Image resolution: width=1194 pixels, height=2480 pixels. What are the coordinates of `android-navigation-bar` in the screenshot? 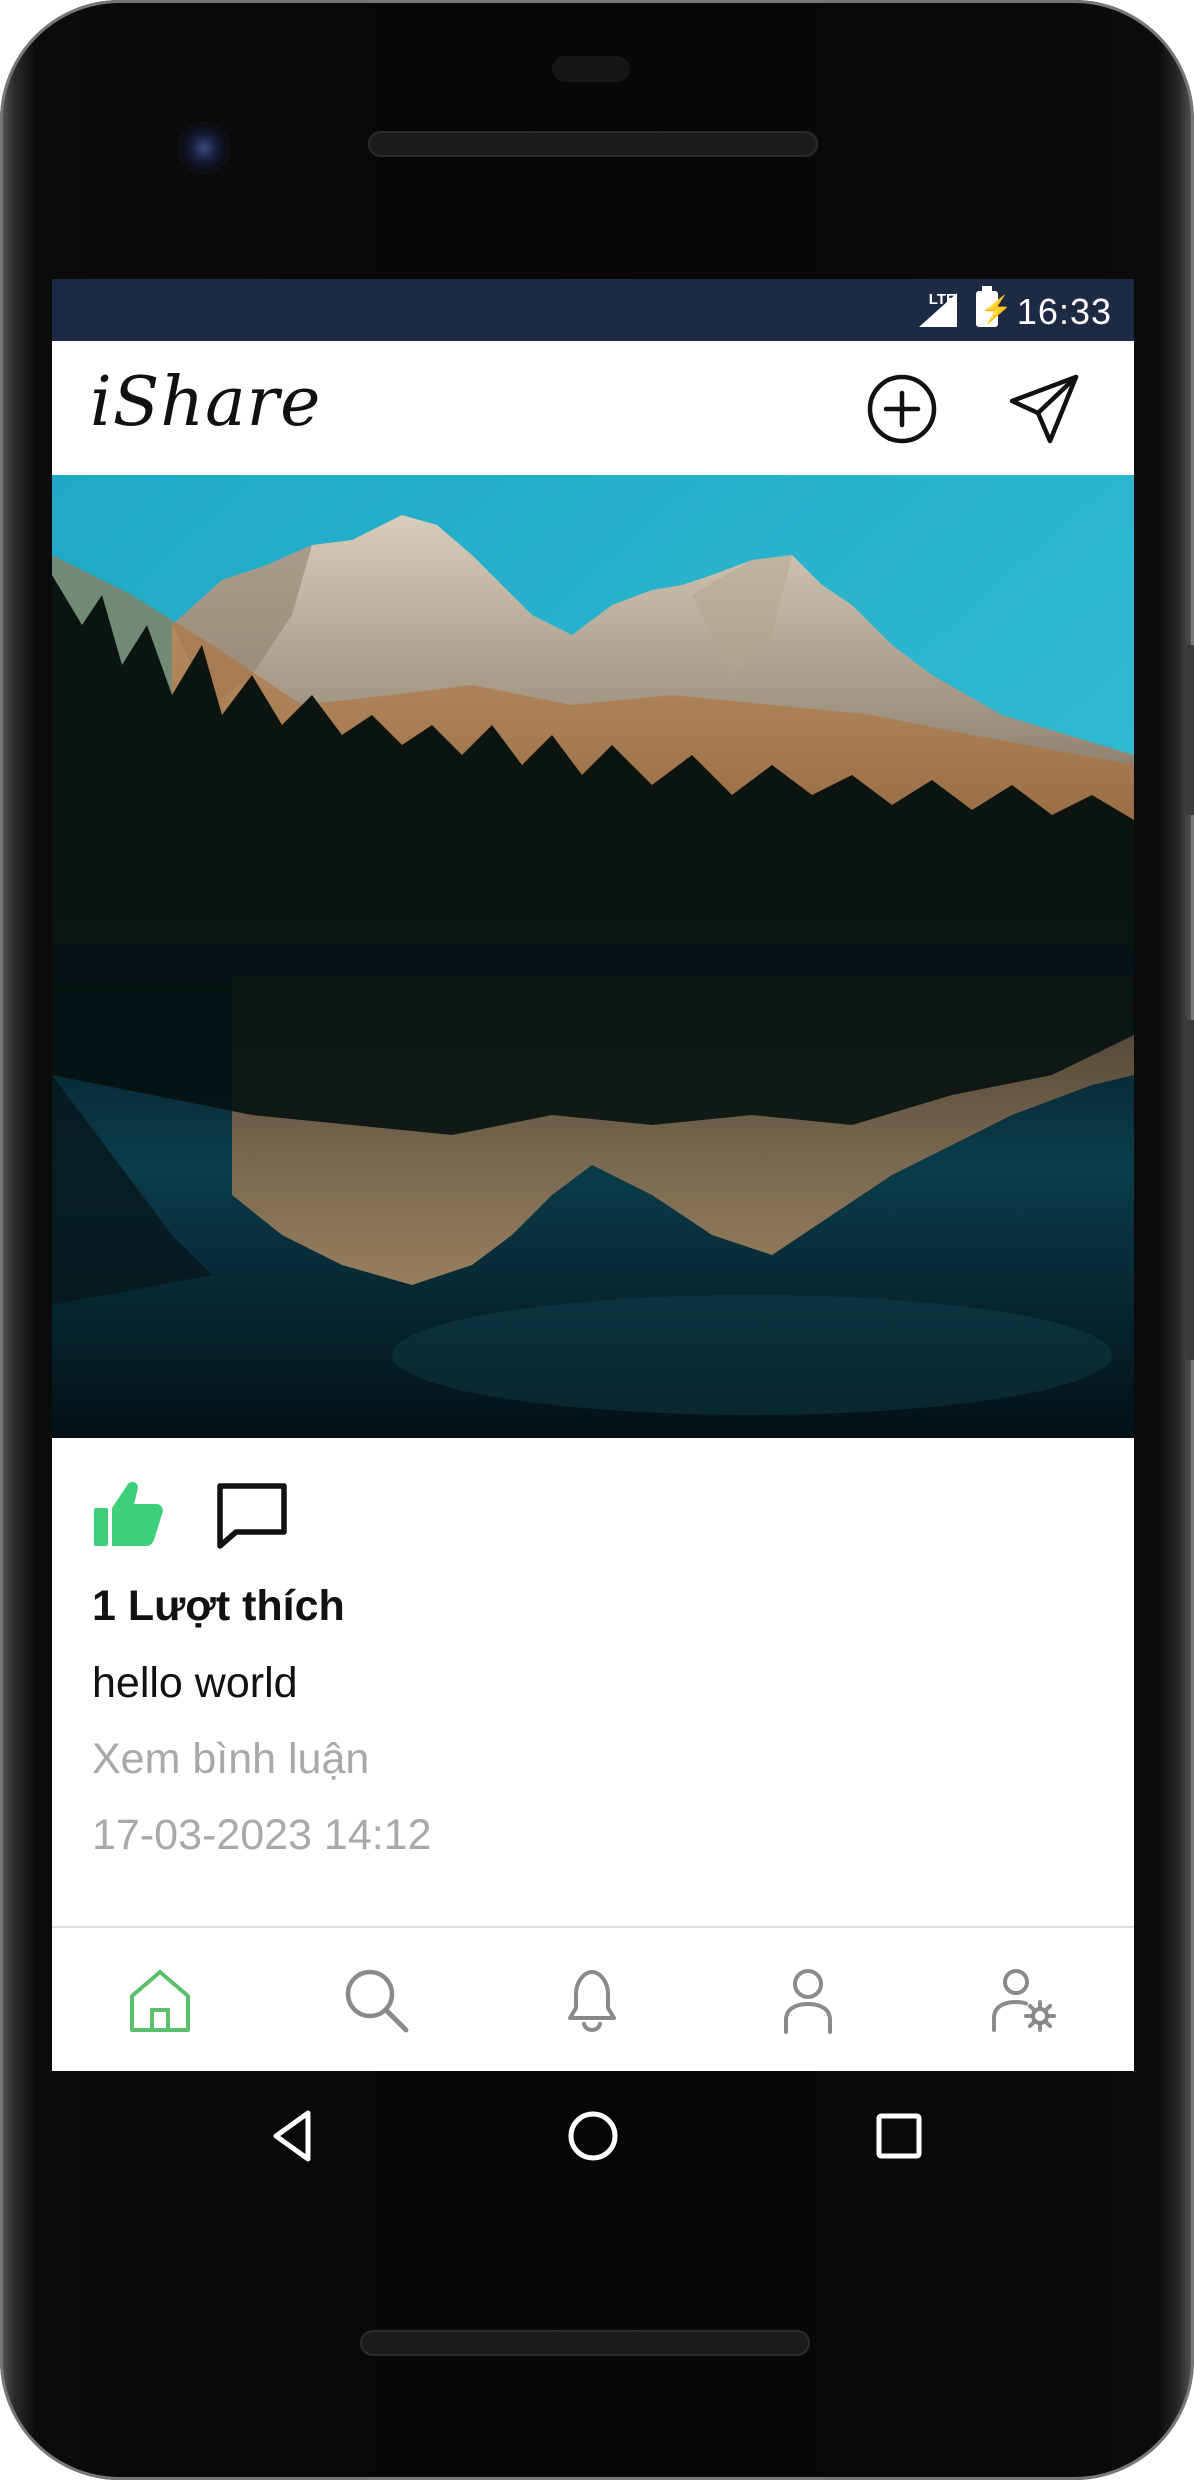 It's located at (593, 2136).